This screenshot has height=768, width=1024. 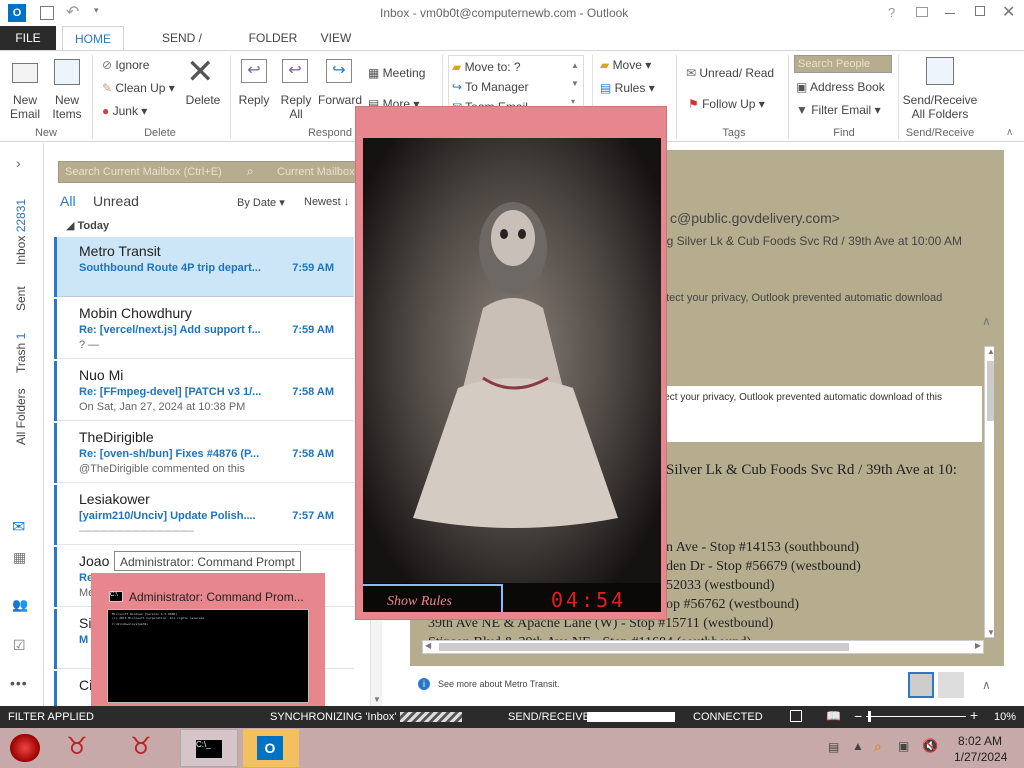 What do you see at coordinates (858, 716) in the screenshot?
I see `zoom-out-icon: −` at bounding box center [858, 716].